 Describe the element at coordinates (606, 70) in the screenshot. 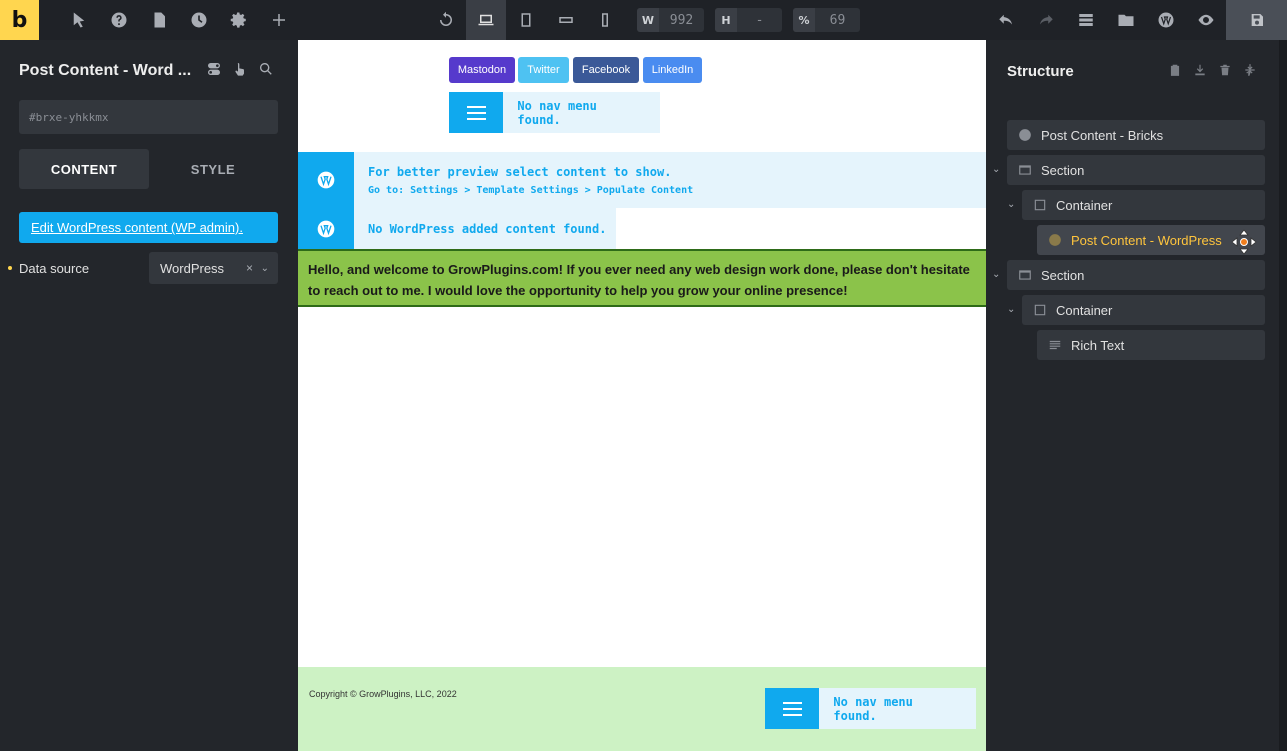

I see `social-button-facebook: Facebook` at that location.